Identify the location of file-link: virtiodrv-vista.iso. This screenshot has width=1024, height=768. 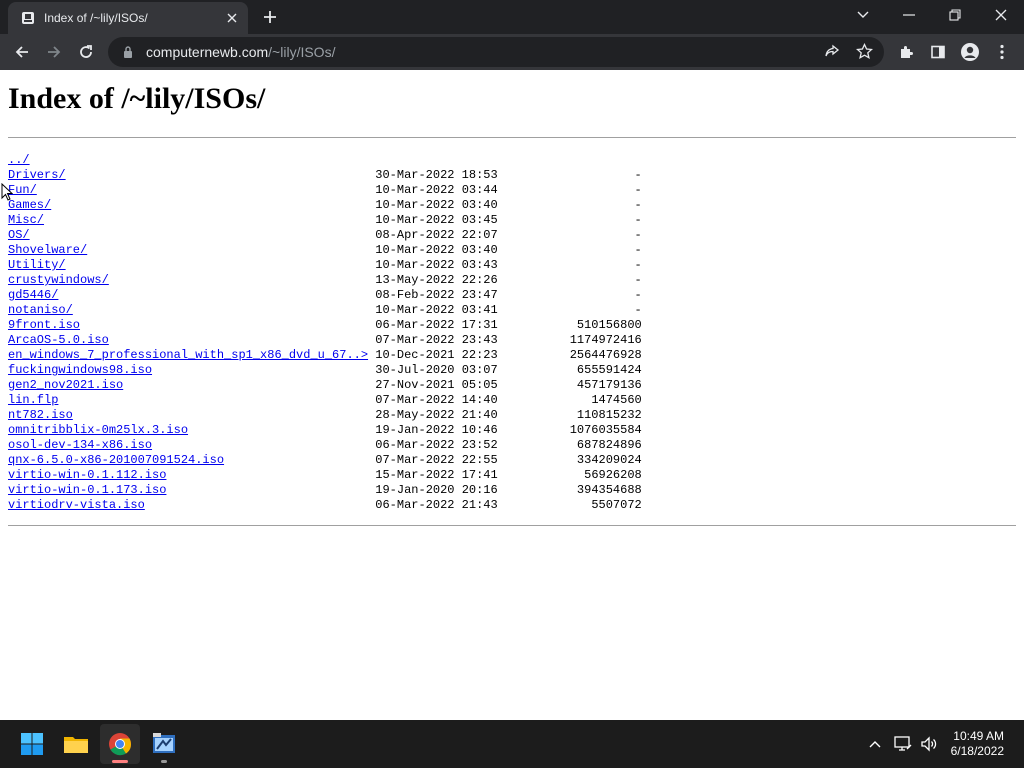
(76, 505).